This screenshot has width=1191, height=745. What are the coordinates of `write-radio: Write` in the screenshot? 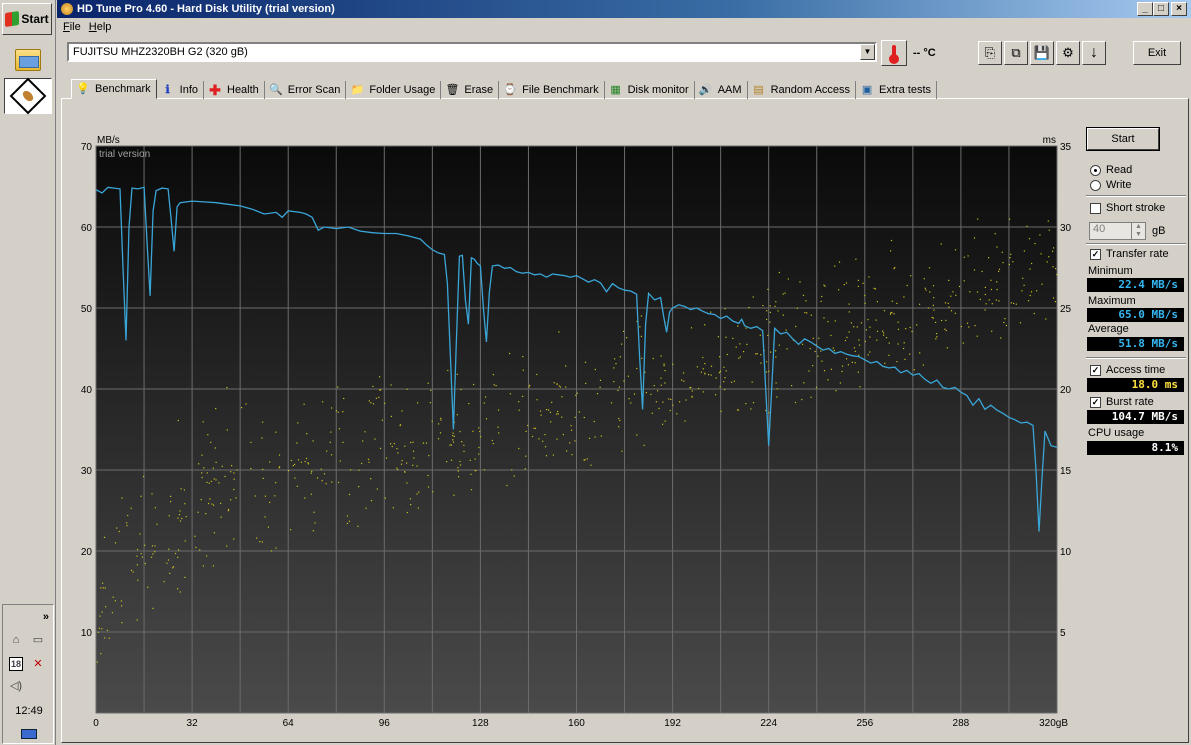 It's located at (1110, 185).